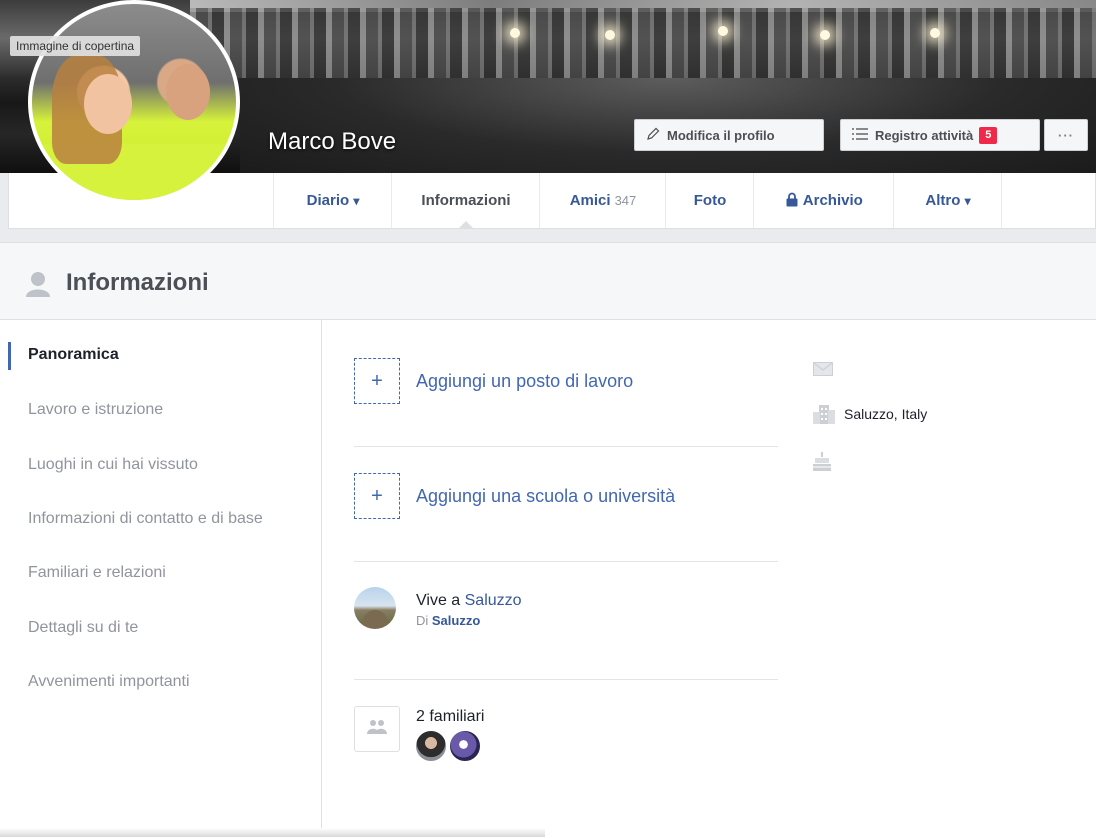 This screenshot has width=1096, height=838. Describe the element at coordinates (109, 682) in the screenshot. I see `sidebar-item-avvenimenti: Avvenimenti importanti` at that location.